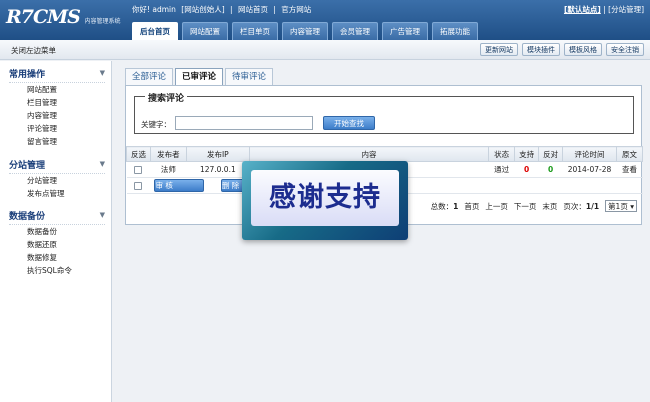 The image size is (650, 402). Describe the element at coordinates (629, 154) in the screenshot. I see `col-header-original: 原文` at that location.